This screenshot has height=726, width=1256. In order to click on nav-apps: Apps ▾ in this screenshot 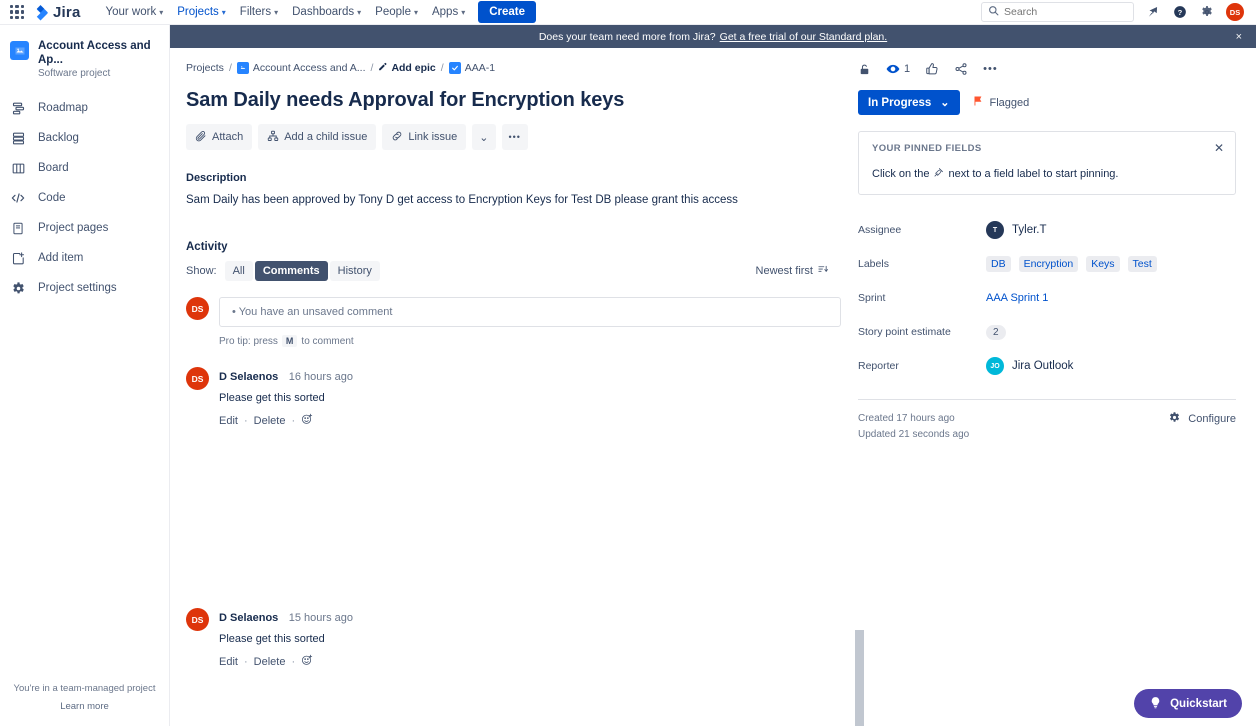, I will do `click(448, 12)`.